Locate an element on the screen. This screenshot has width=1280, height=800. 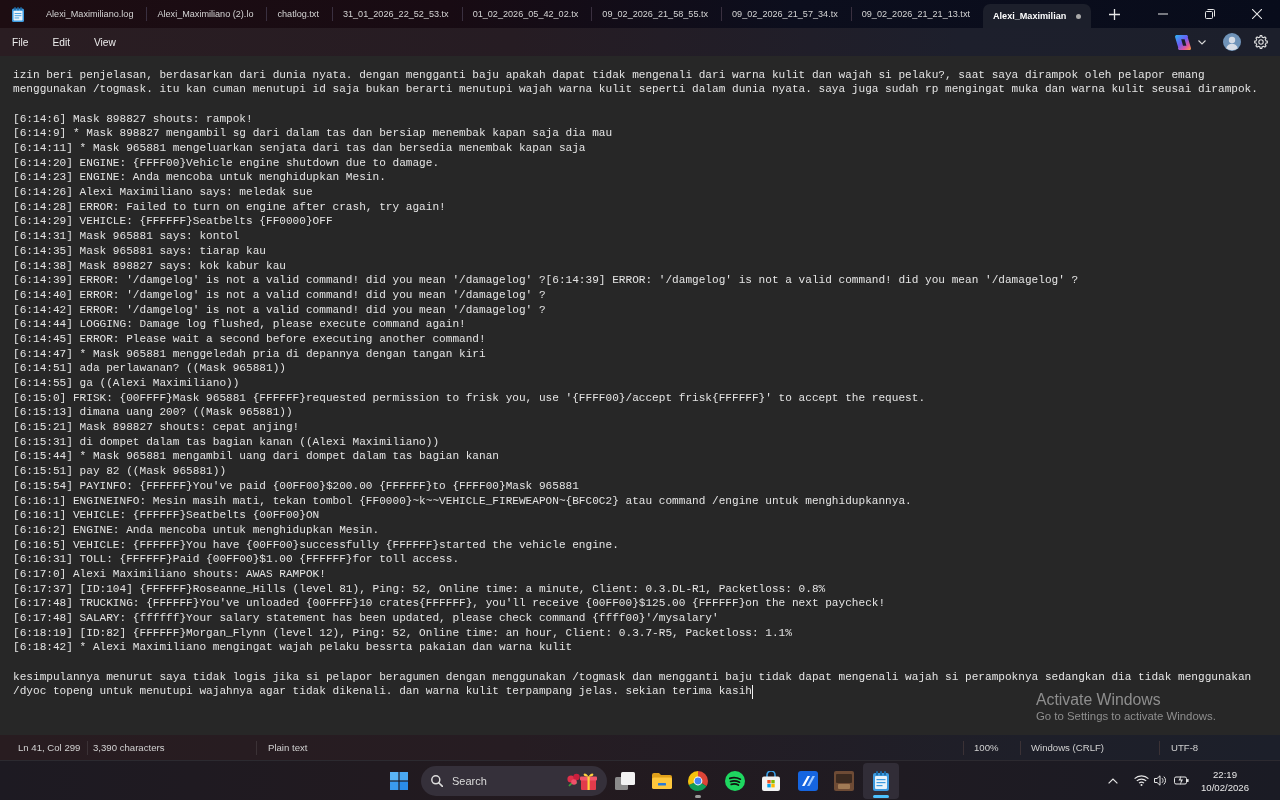
text-line: [6:15:31] di dompet dalam tas bagian kanan ((Alexi Maximiliano)) is located at coordinates (226, 442).